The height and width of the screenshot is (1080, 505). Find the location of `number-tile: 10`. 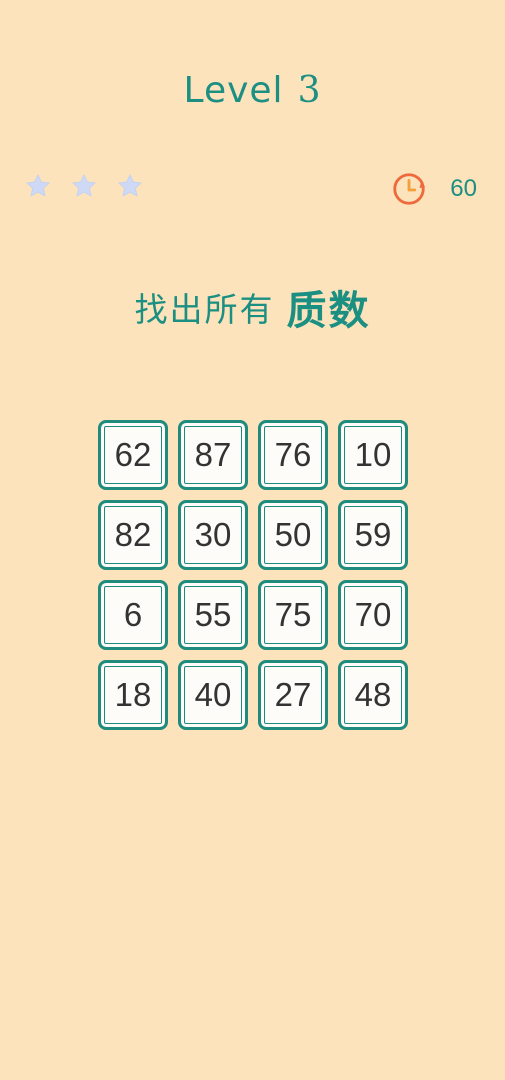

number-tile: 10 is located at coordinates (373, 455).